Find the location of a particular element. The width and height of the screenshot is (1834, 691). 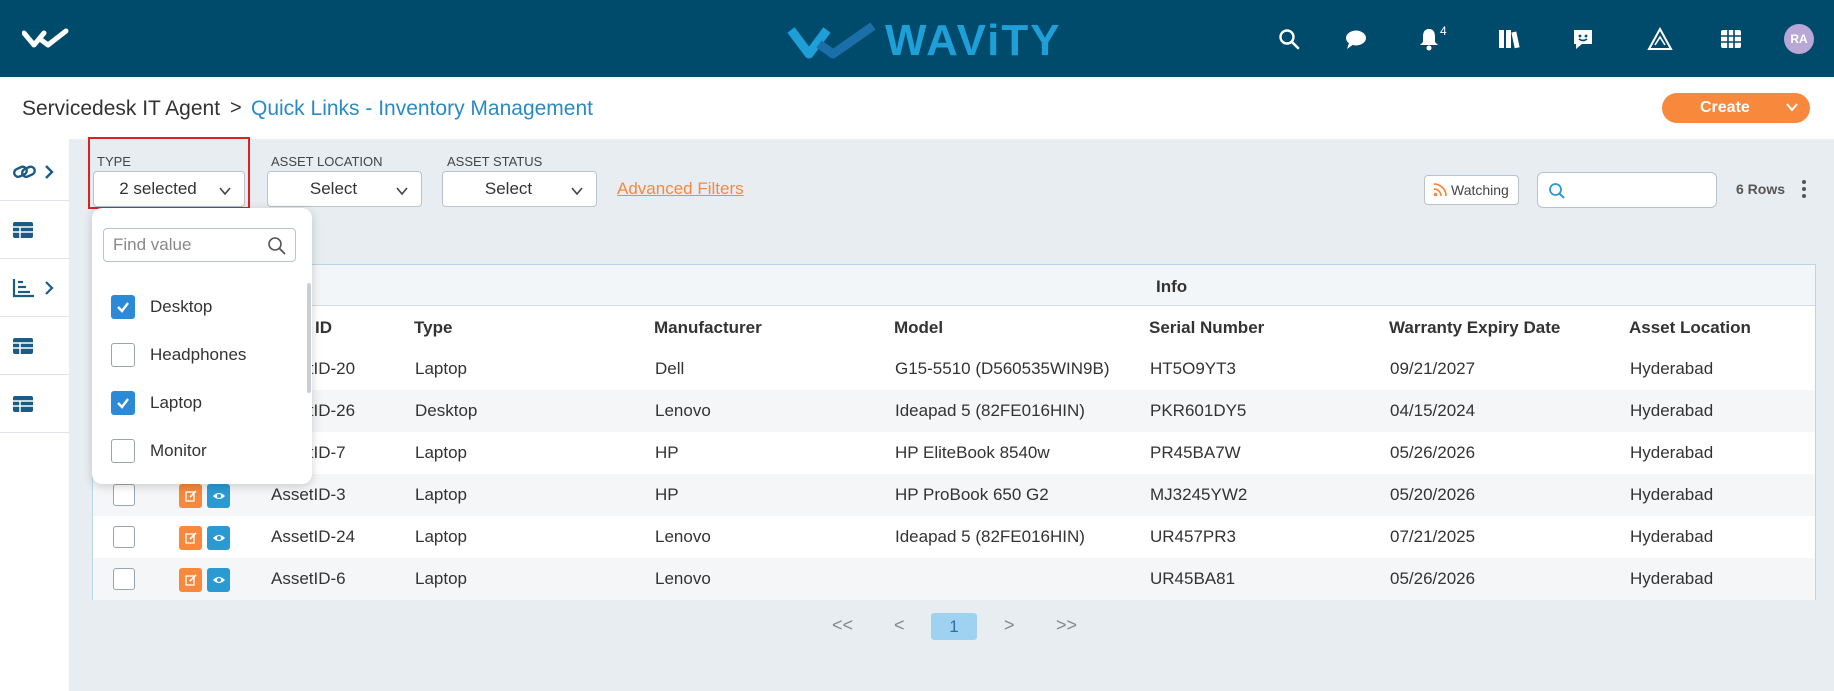

pagination-last: >> is located at coordinates (1066, 625).